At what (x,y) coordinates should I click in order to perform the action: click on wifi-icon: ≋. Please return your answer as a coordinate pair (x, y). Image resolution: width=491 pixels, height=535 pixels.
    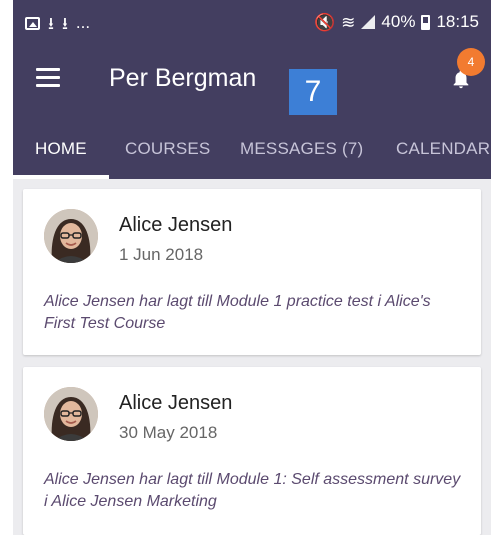
    Looking at the image, I should click on (348, 22).